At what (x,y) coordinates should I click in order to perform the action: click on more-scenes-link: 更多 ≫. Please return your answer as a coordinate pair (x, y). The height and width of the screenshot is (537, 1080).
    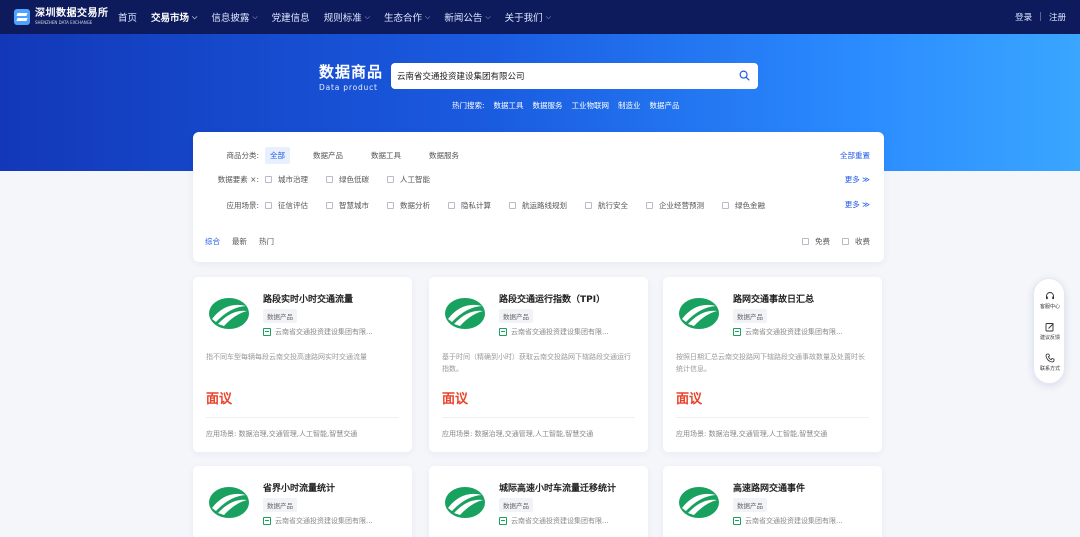
    Looking at the image, I should click on (857, 204).